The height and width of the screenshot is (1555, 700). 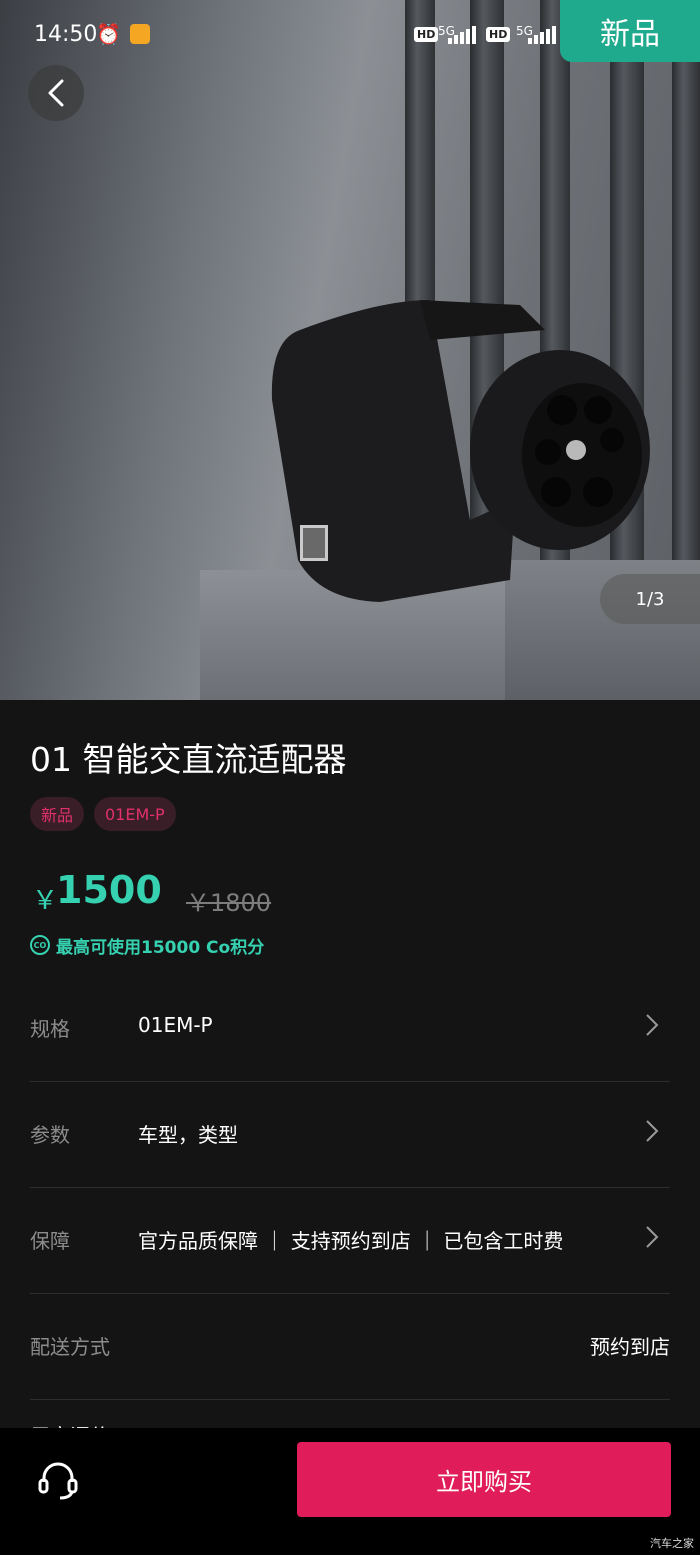 What do you see at coordinates (175, 1025) in the screenshot?
I see `spec-value: 01EM-P` at bounding box center [175, 1025].